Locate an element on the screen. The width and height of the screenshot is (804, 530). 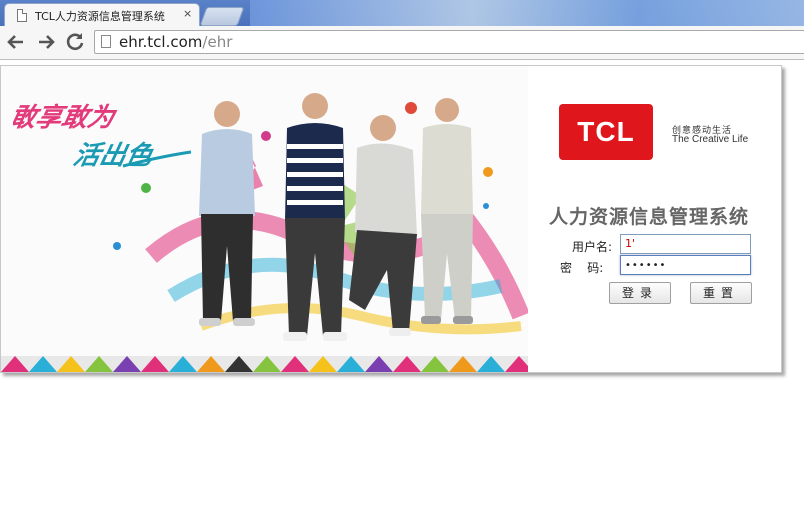
url-text: ehr.tcl.com/ehr is located at coordinates (175, 42).